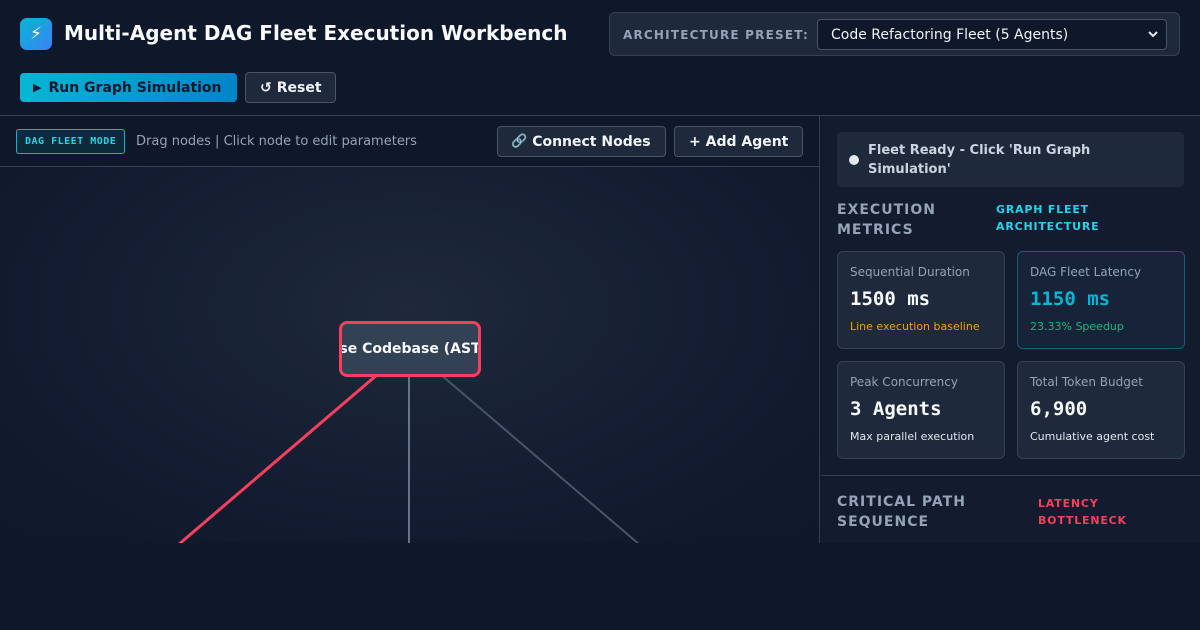 Image resolution: width=1200 pixels, height=630 pixels. What do you see at coordinates (901, 512) in the screenshot?
I see `critical-path-title: CRITICAL PATH SEQUENCE` at bounding box center [901, 512].